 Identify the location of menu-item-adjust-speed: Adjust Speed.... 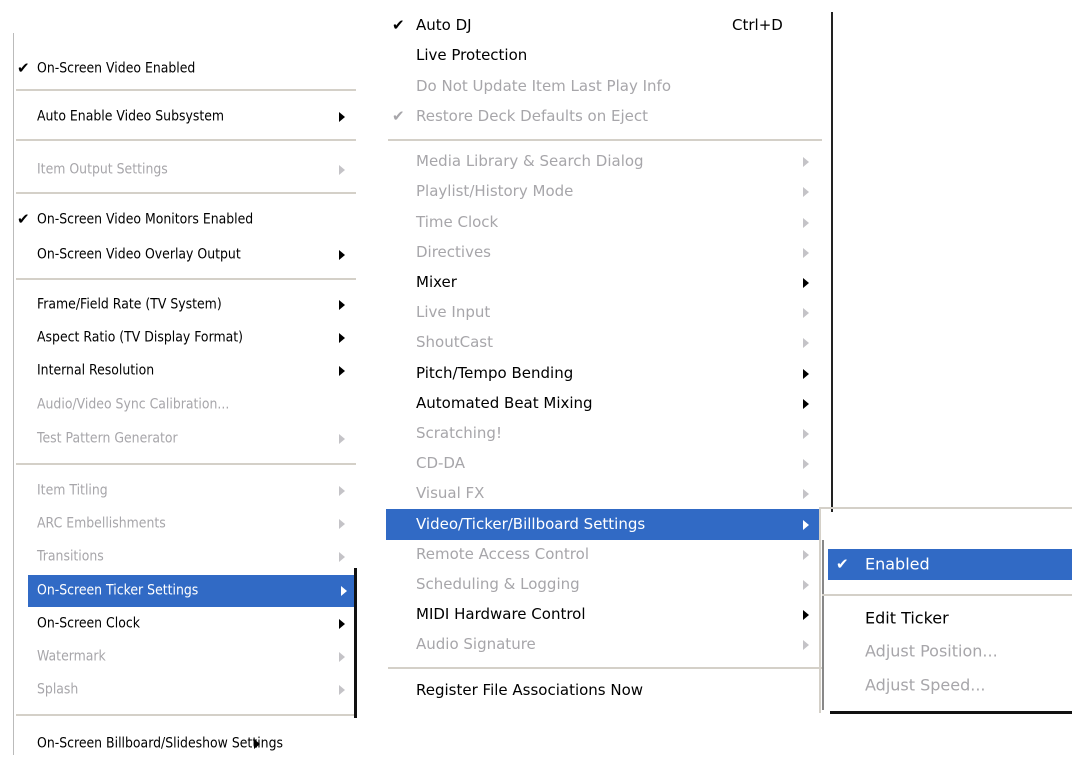
(950, 686).